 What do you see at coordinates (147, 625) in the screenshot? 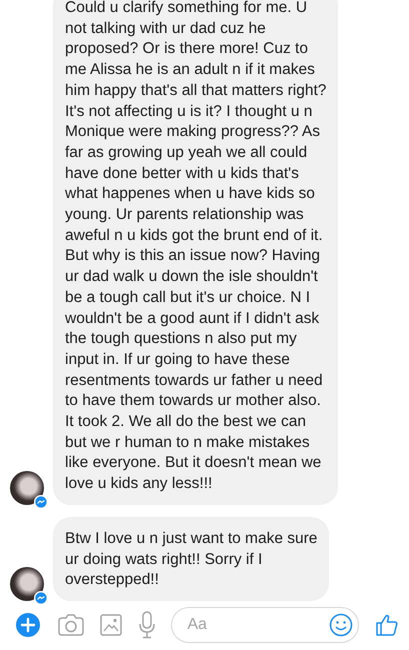
I see `microphone-icon` at bounding box center [147, 625].